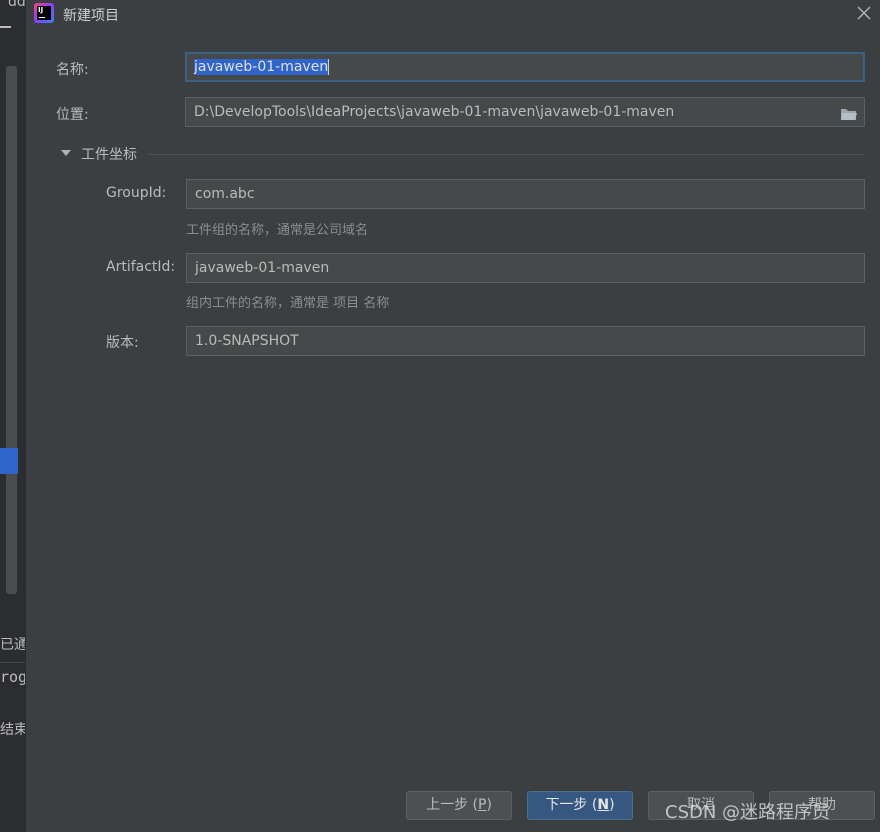 The height and width of the screenshot is (832, 880). I want to click on next-button-mnemonic: N, so click(603, 805).